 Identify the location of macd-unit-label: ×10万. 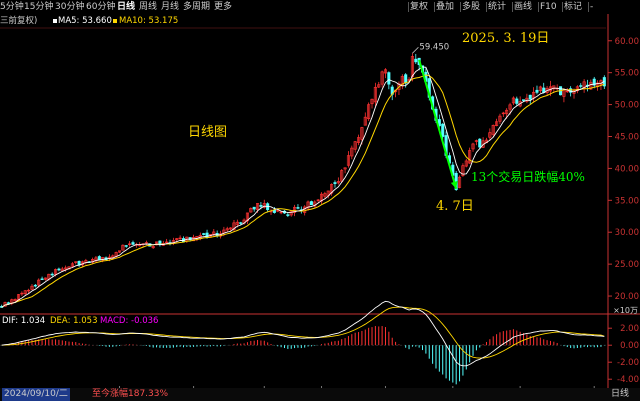
(625, 310).